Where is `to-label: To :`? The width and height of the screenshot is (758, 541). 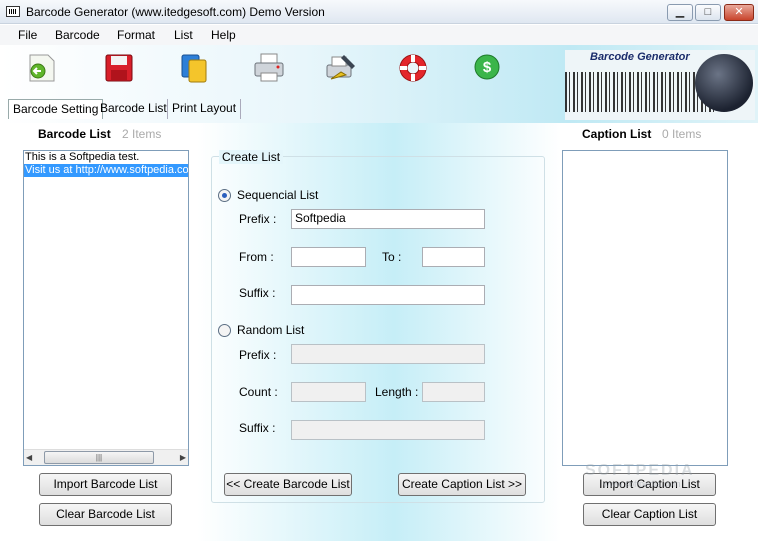 to-label: To : is located at coordinates (392, 257).